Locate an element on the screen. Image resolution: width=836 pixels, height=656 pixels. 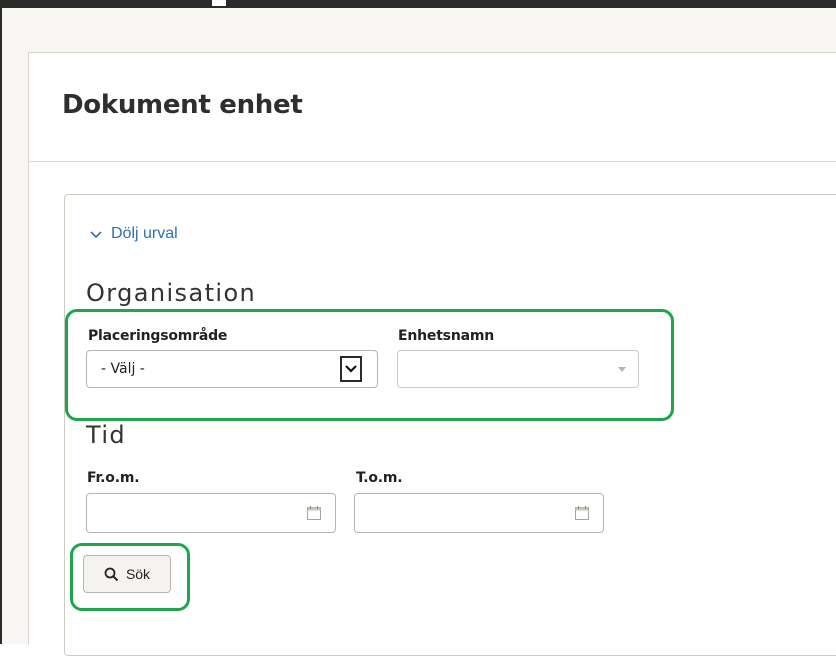
from-date-input is located at coordinates (211, 513).